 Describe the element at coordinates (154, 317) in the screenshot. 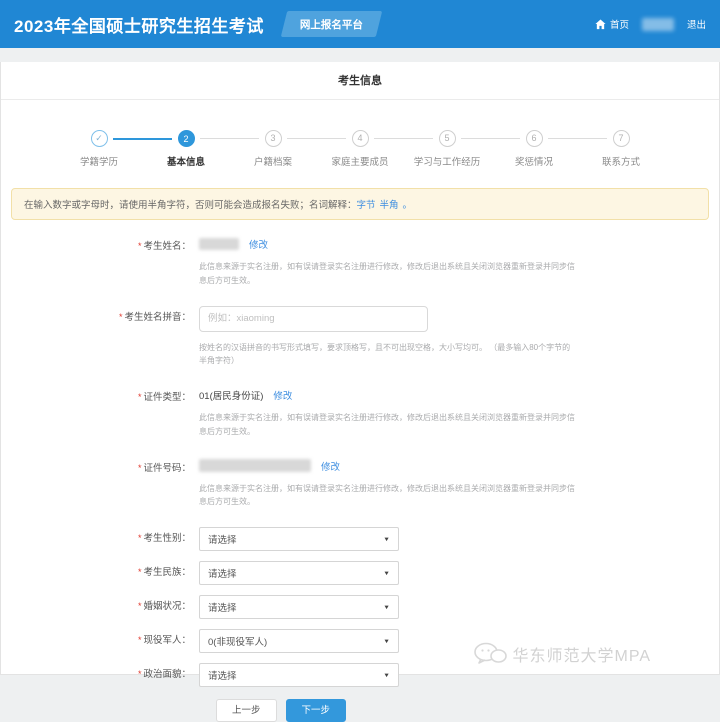

I see `name-pinyin-label: * 考生姓名拼音：` at that location.